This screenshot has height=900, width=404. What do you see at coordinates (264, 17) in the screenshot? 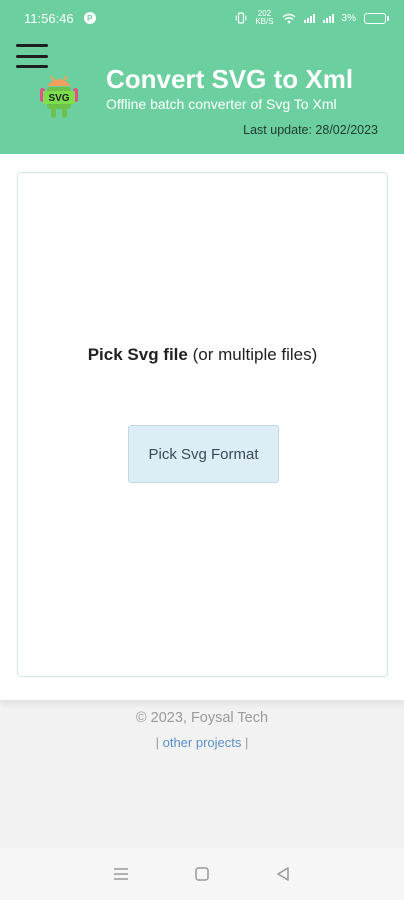
I see `net-speed: 202 KB/S` at bounding box center [264, 17].